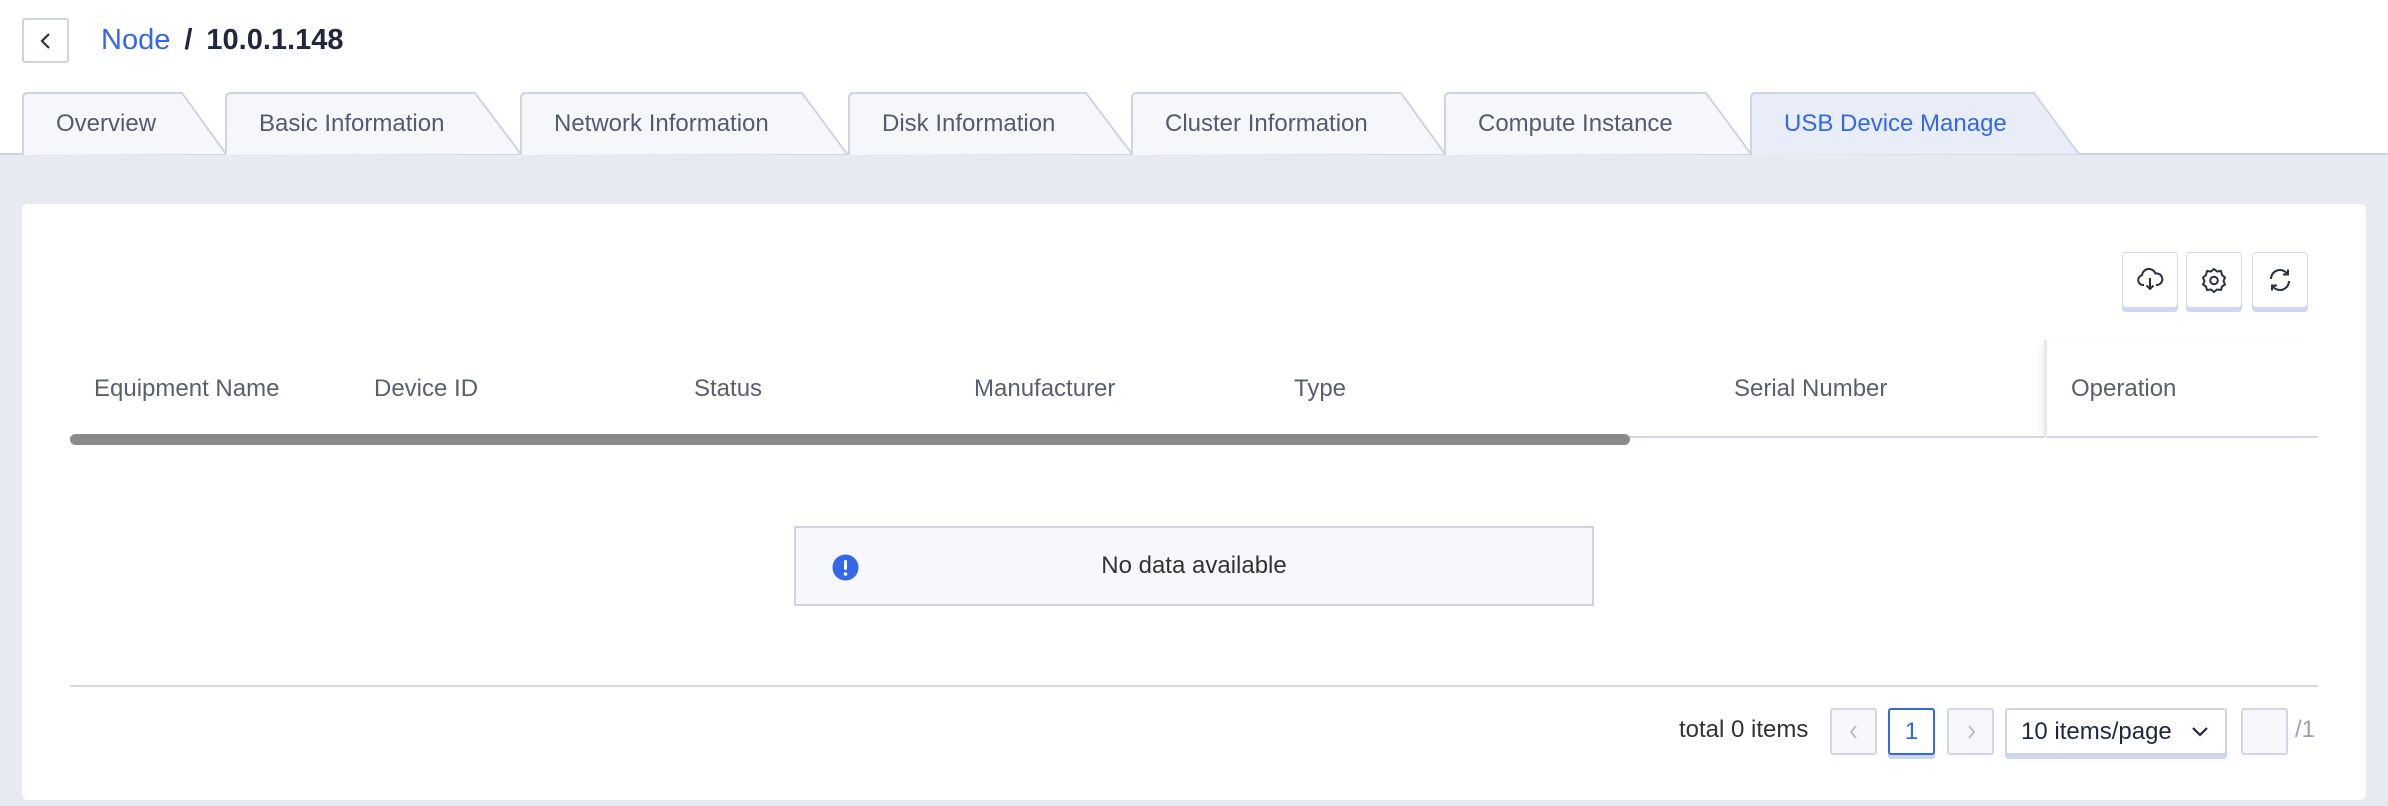  Describe the element at coordinates (845, 567) in the screenshot. I see `info-icon` at that location.